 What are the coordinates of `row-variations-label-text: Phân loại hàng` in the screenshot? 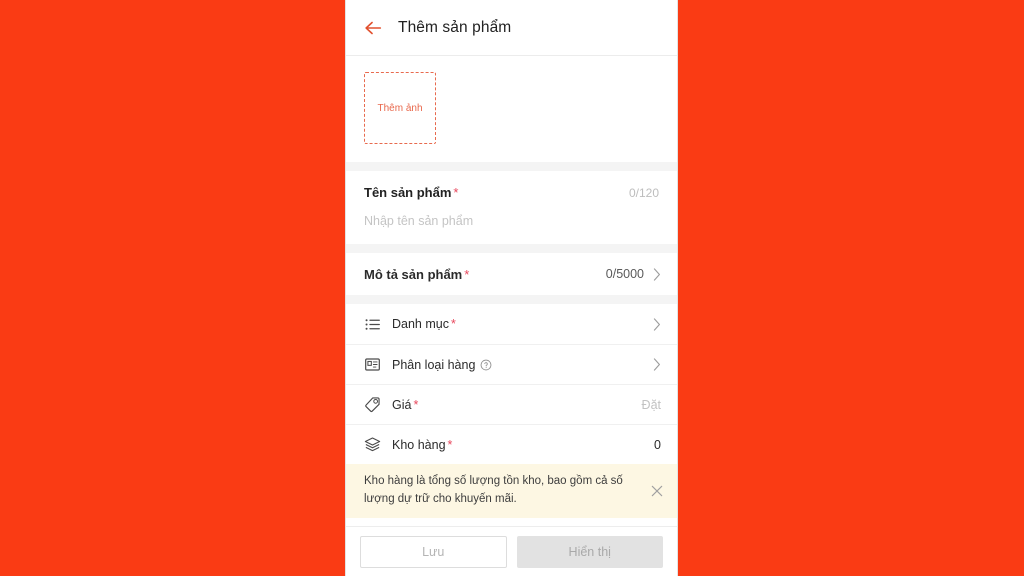 It's located at (434, 364).